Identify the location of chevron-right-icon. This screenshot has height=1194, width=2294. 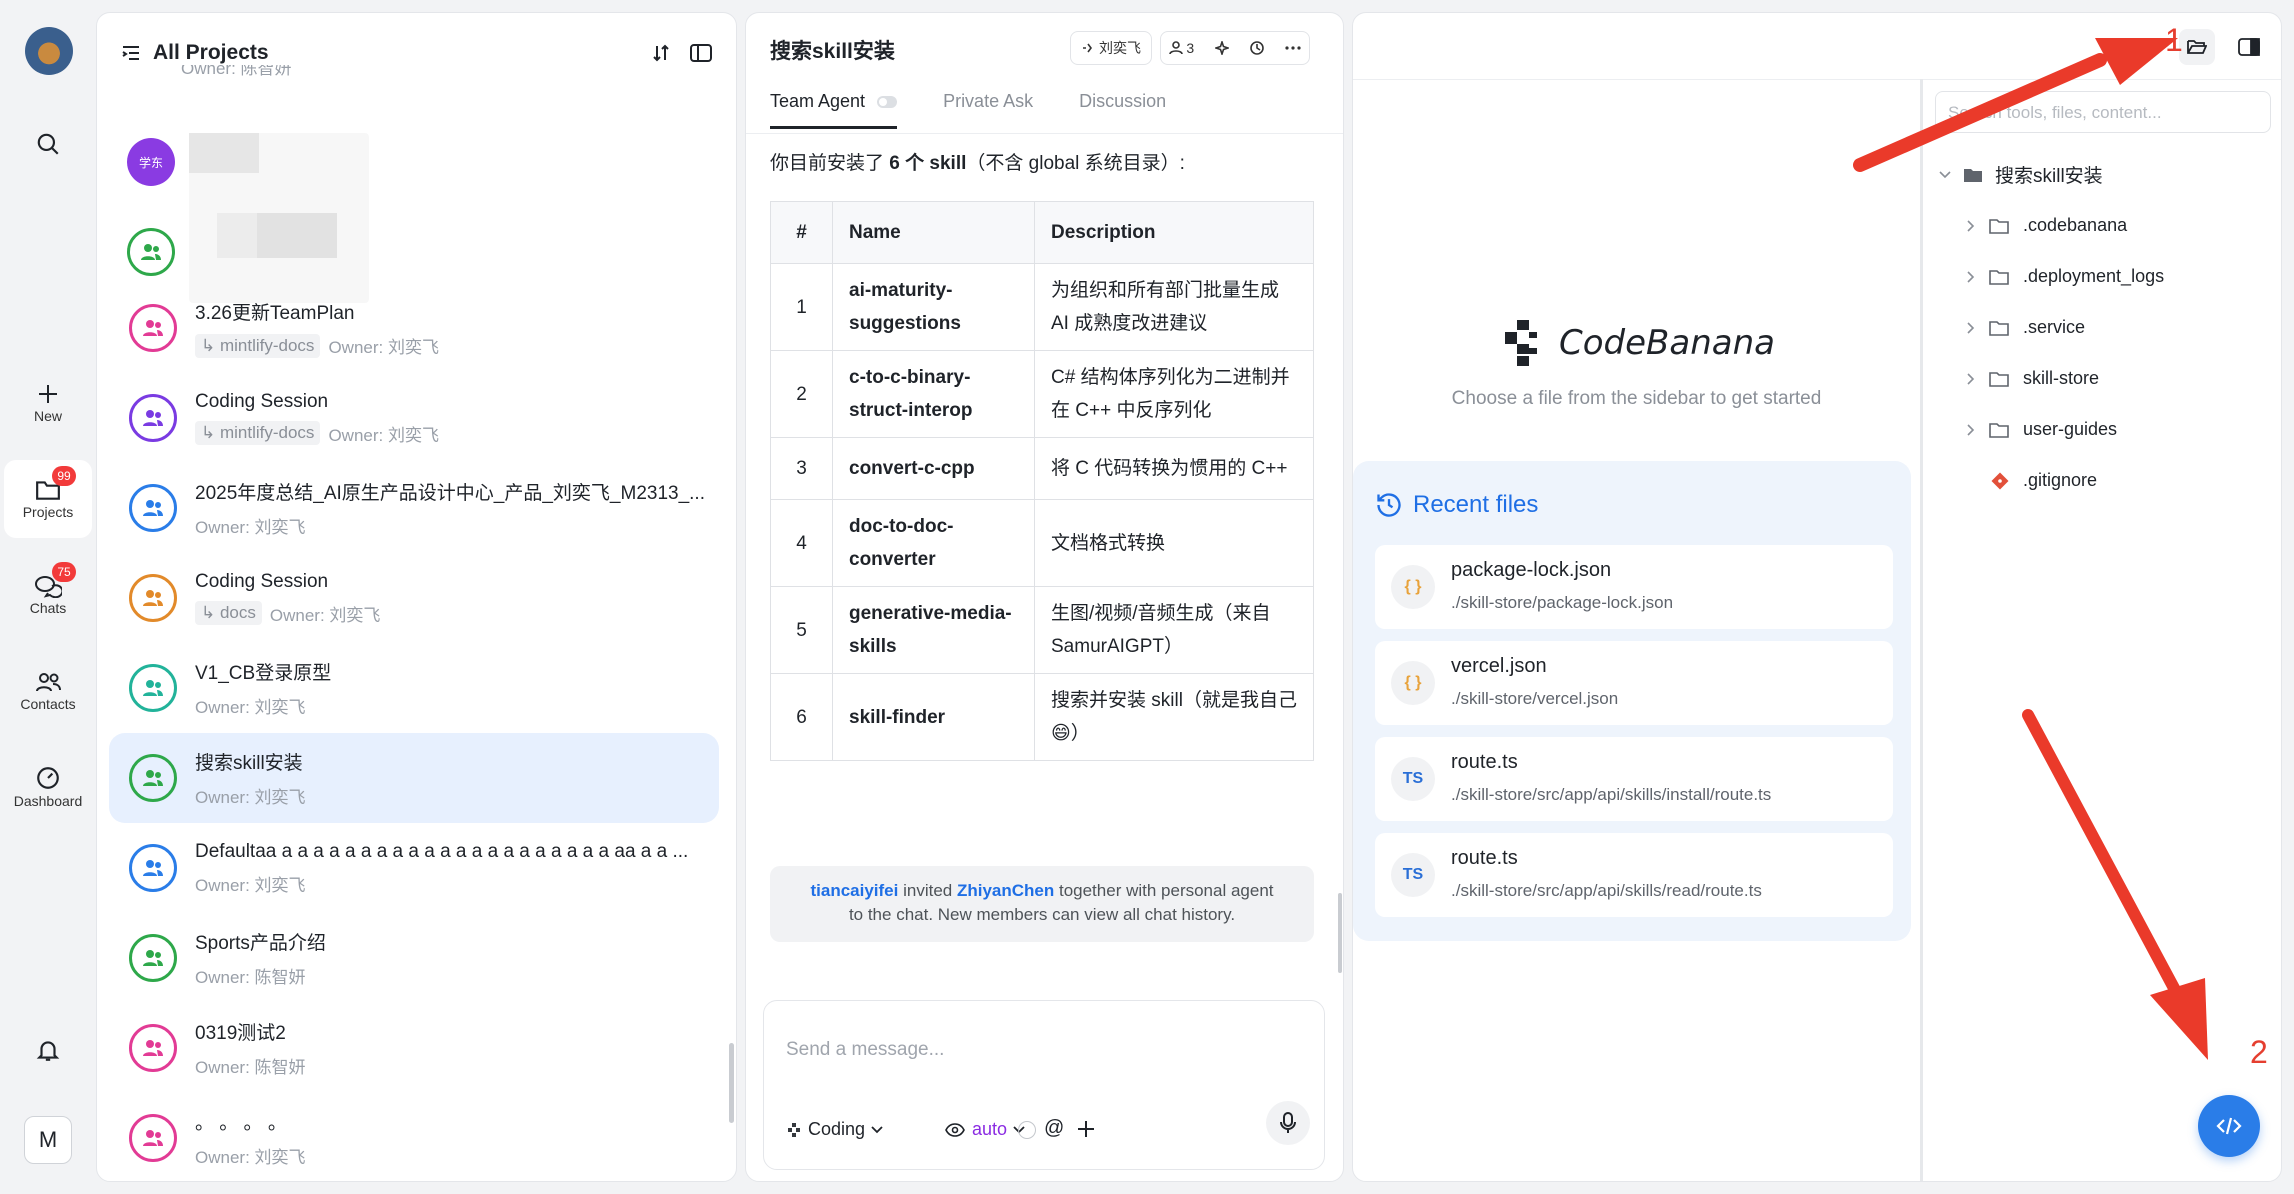
(1971, 429).